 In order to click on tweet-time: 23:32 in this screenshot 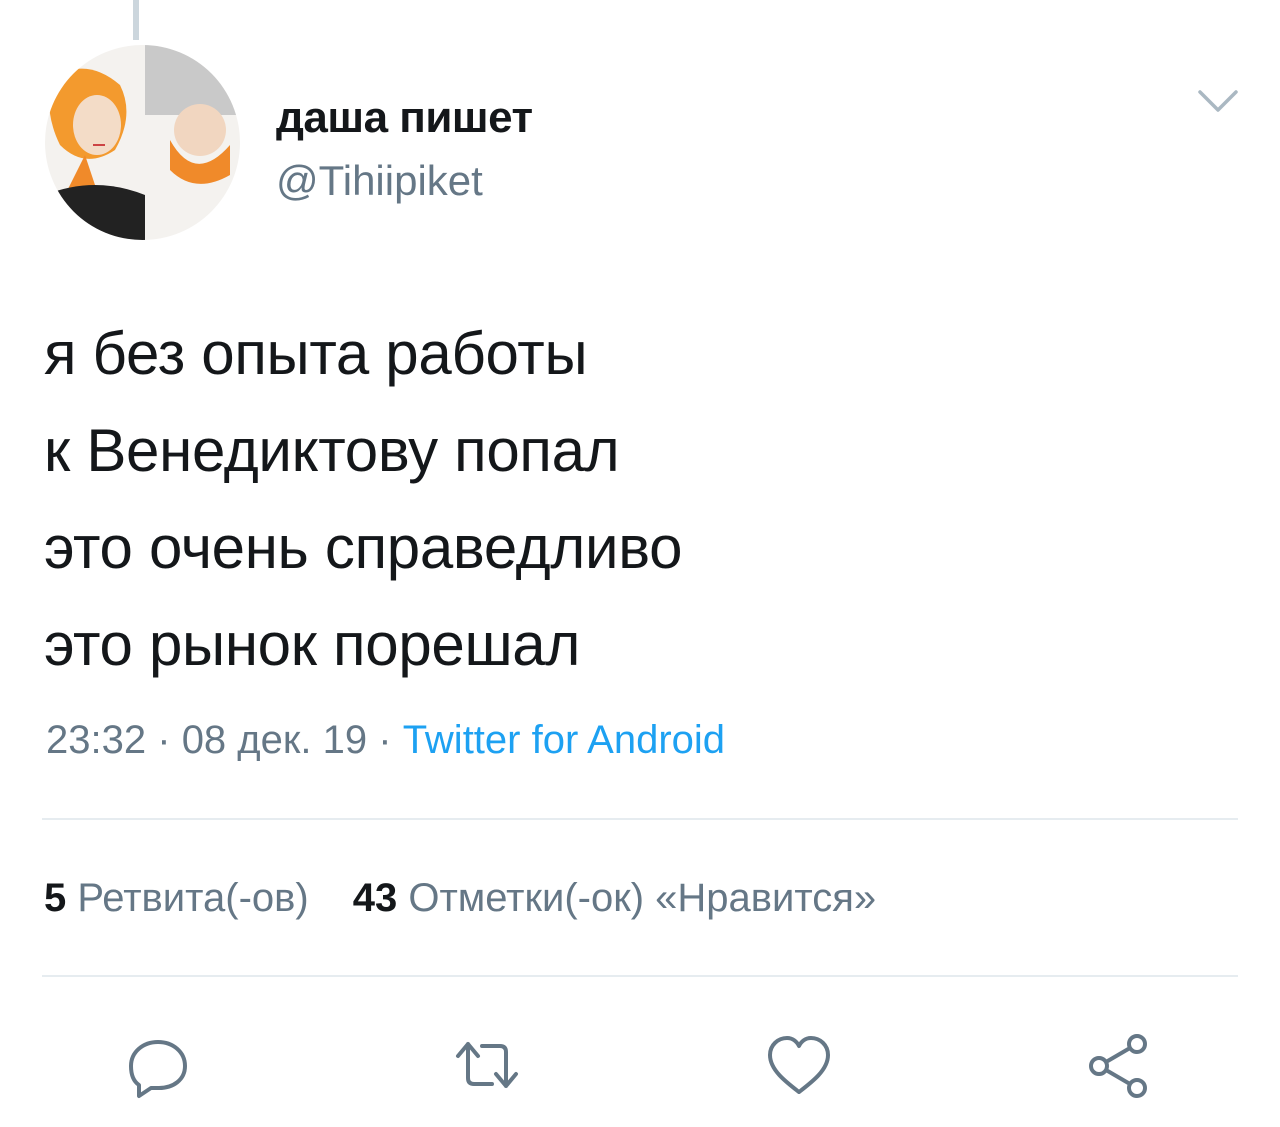, I will do `click(96, 740)`.